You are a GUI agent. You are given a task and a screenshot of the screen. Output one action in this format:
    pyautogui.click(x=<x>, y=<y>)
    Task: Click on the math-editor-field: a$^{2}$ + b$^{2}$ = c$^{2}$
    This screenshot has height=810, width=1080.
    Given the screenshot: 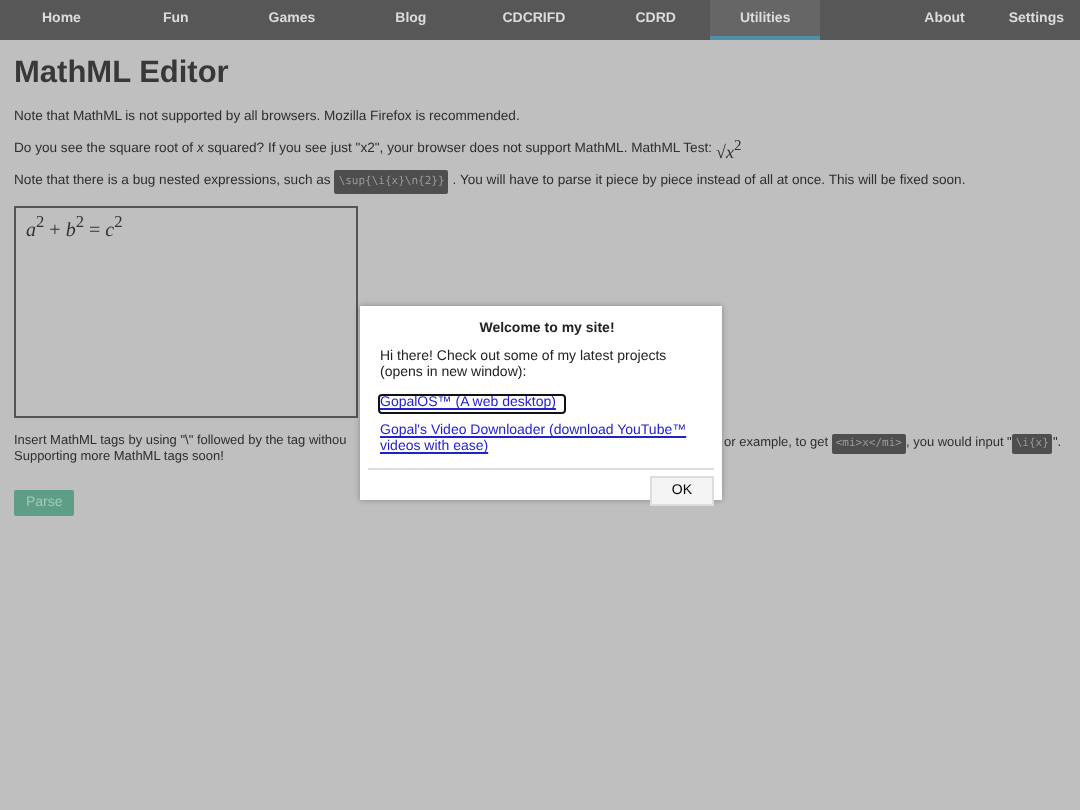 What is the action you would take?
    pyautogui.click(x=186, y=312)
    